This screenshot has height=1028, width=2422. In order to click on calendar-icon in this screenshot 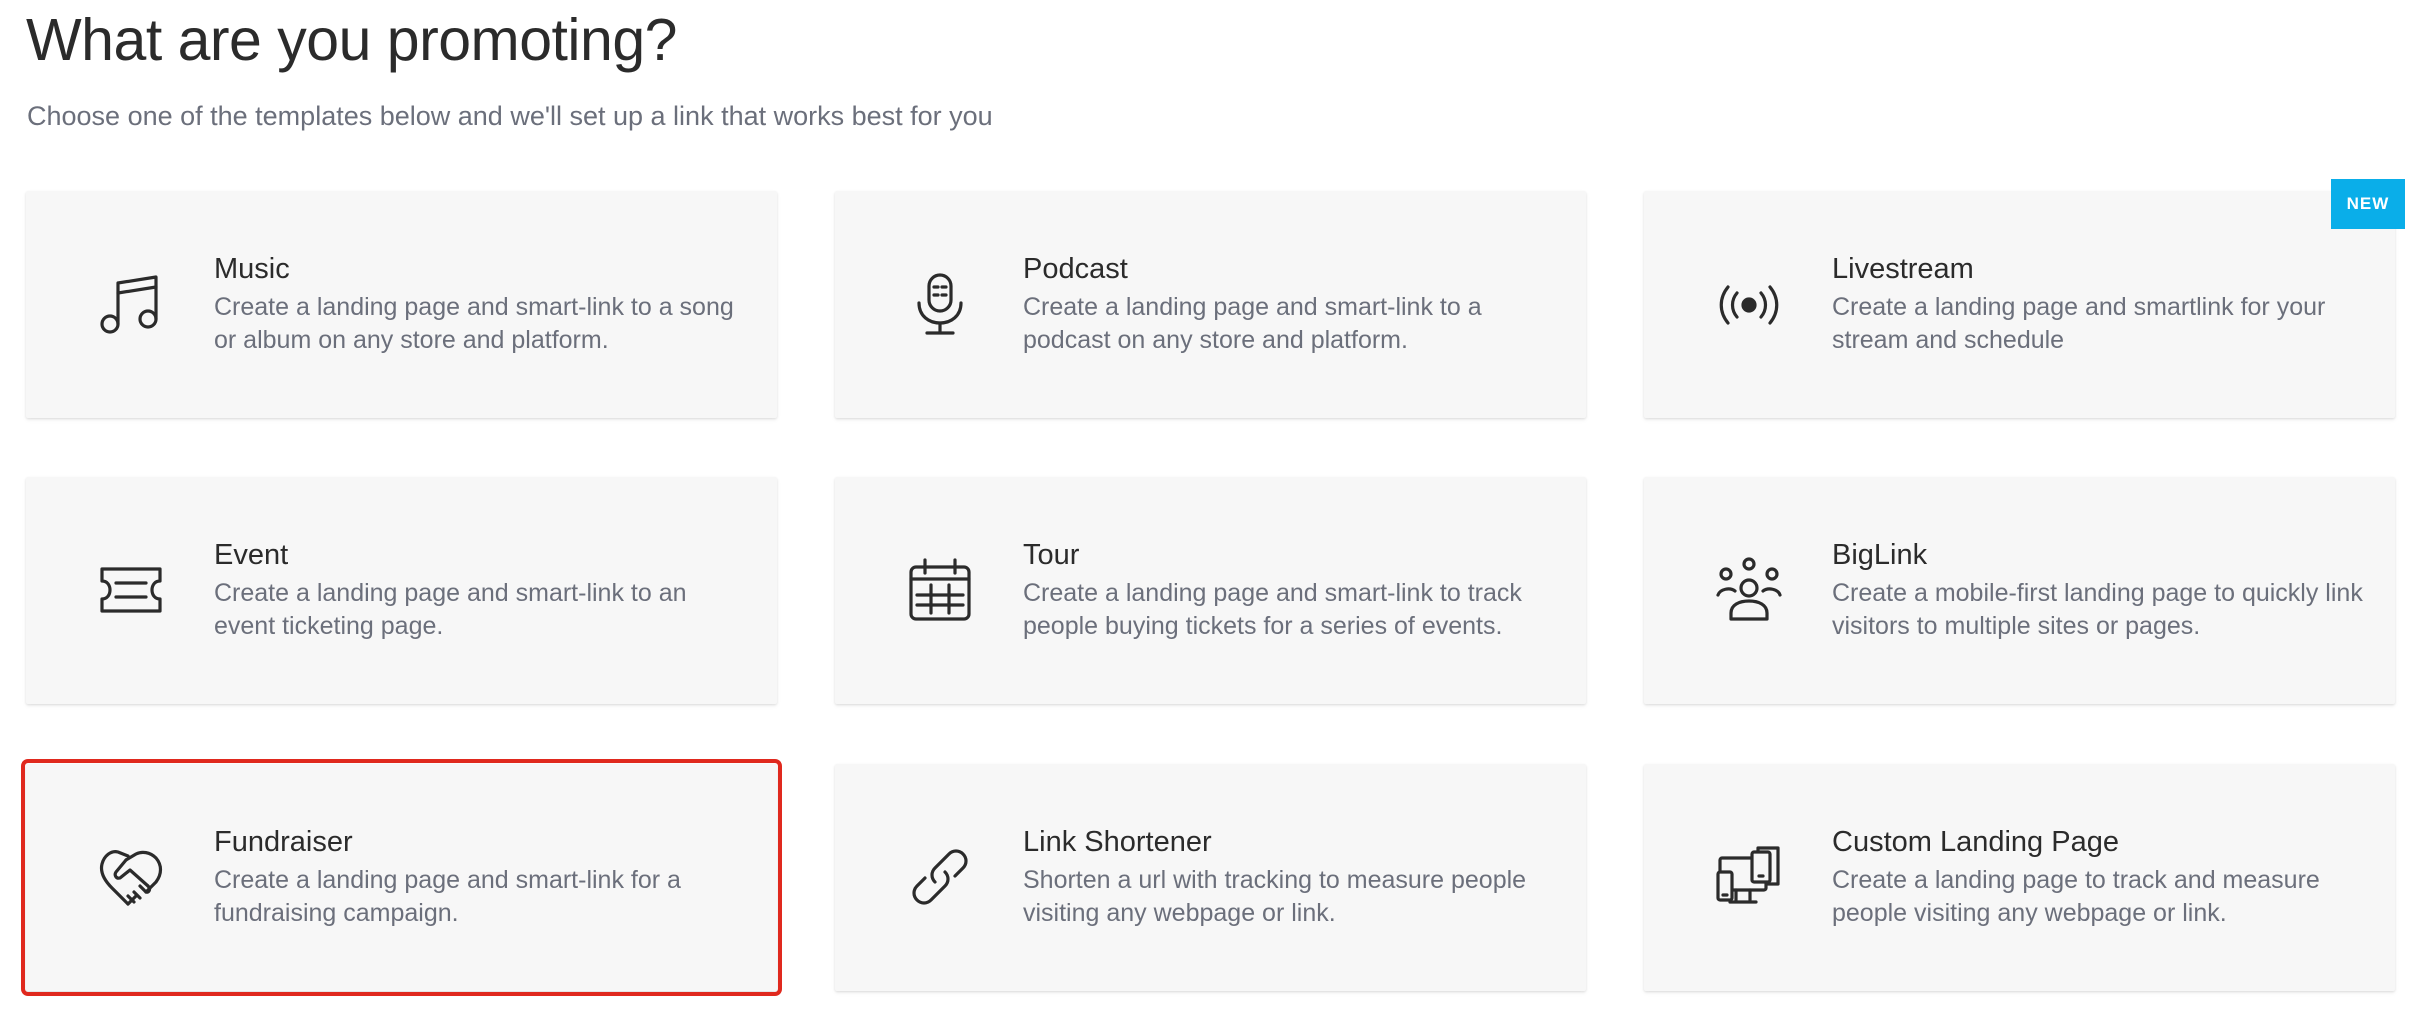, I will do `click(940, 590)`.